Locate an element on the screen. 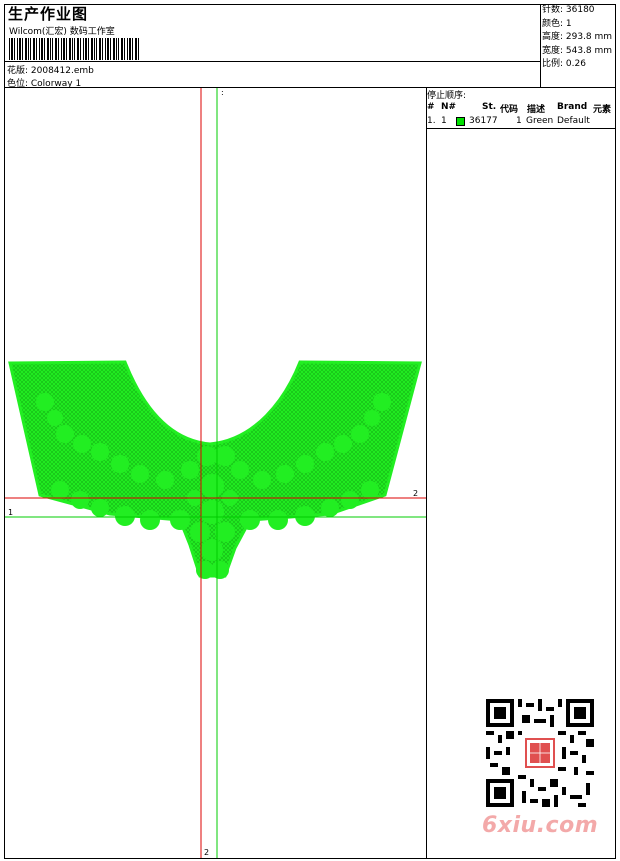  axis-label-bottom: 2 is located at coordinates (207, 852).